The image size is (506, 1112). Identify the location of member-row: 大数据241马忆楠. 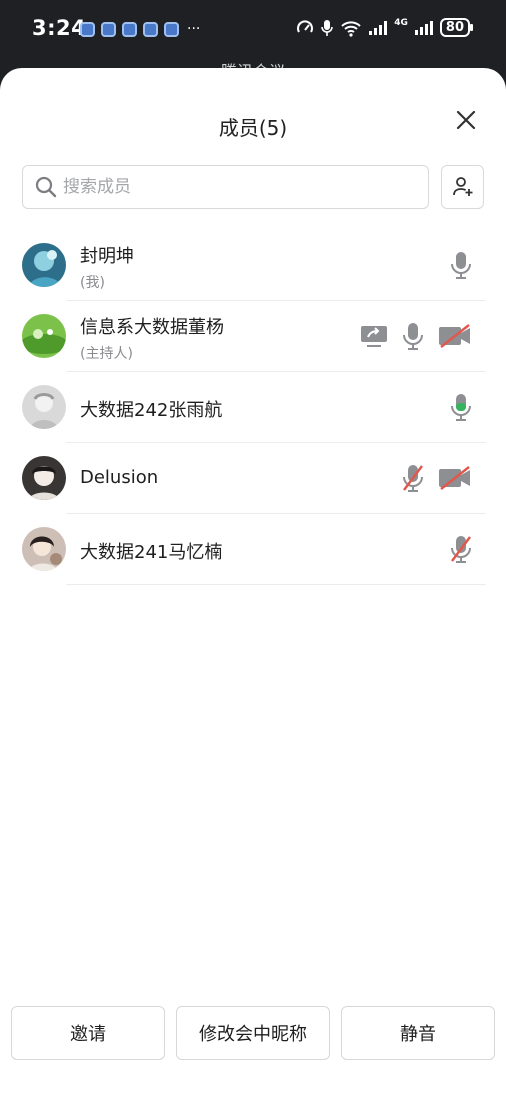
(253, 549).